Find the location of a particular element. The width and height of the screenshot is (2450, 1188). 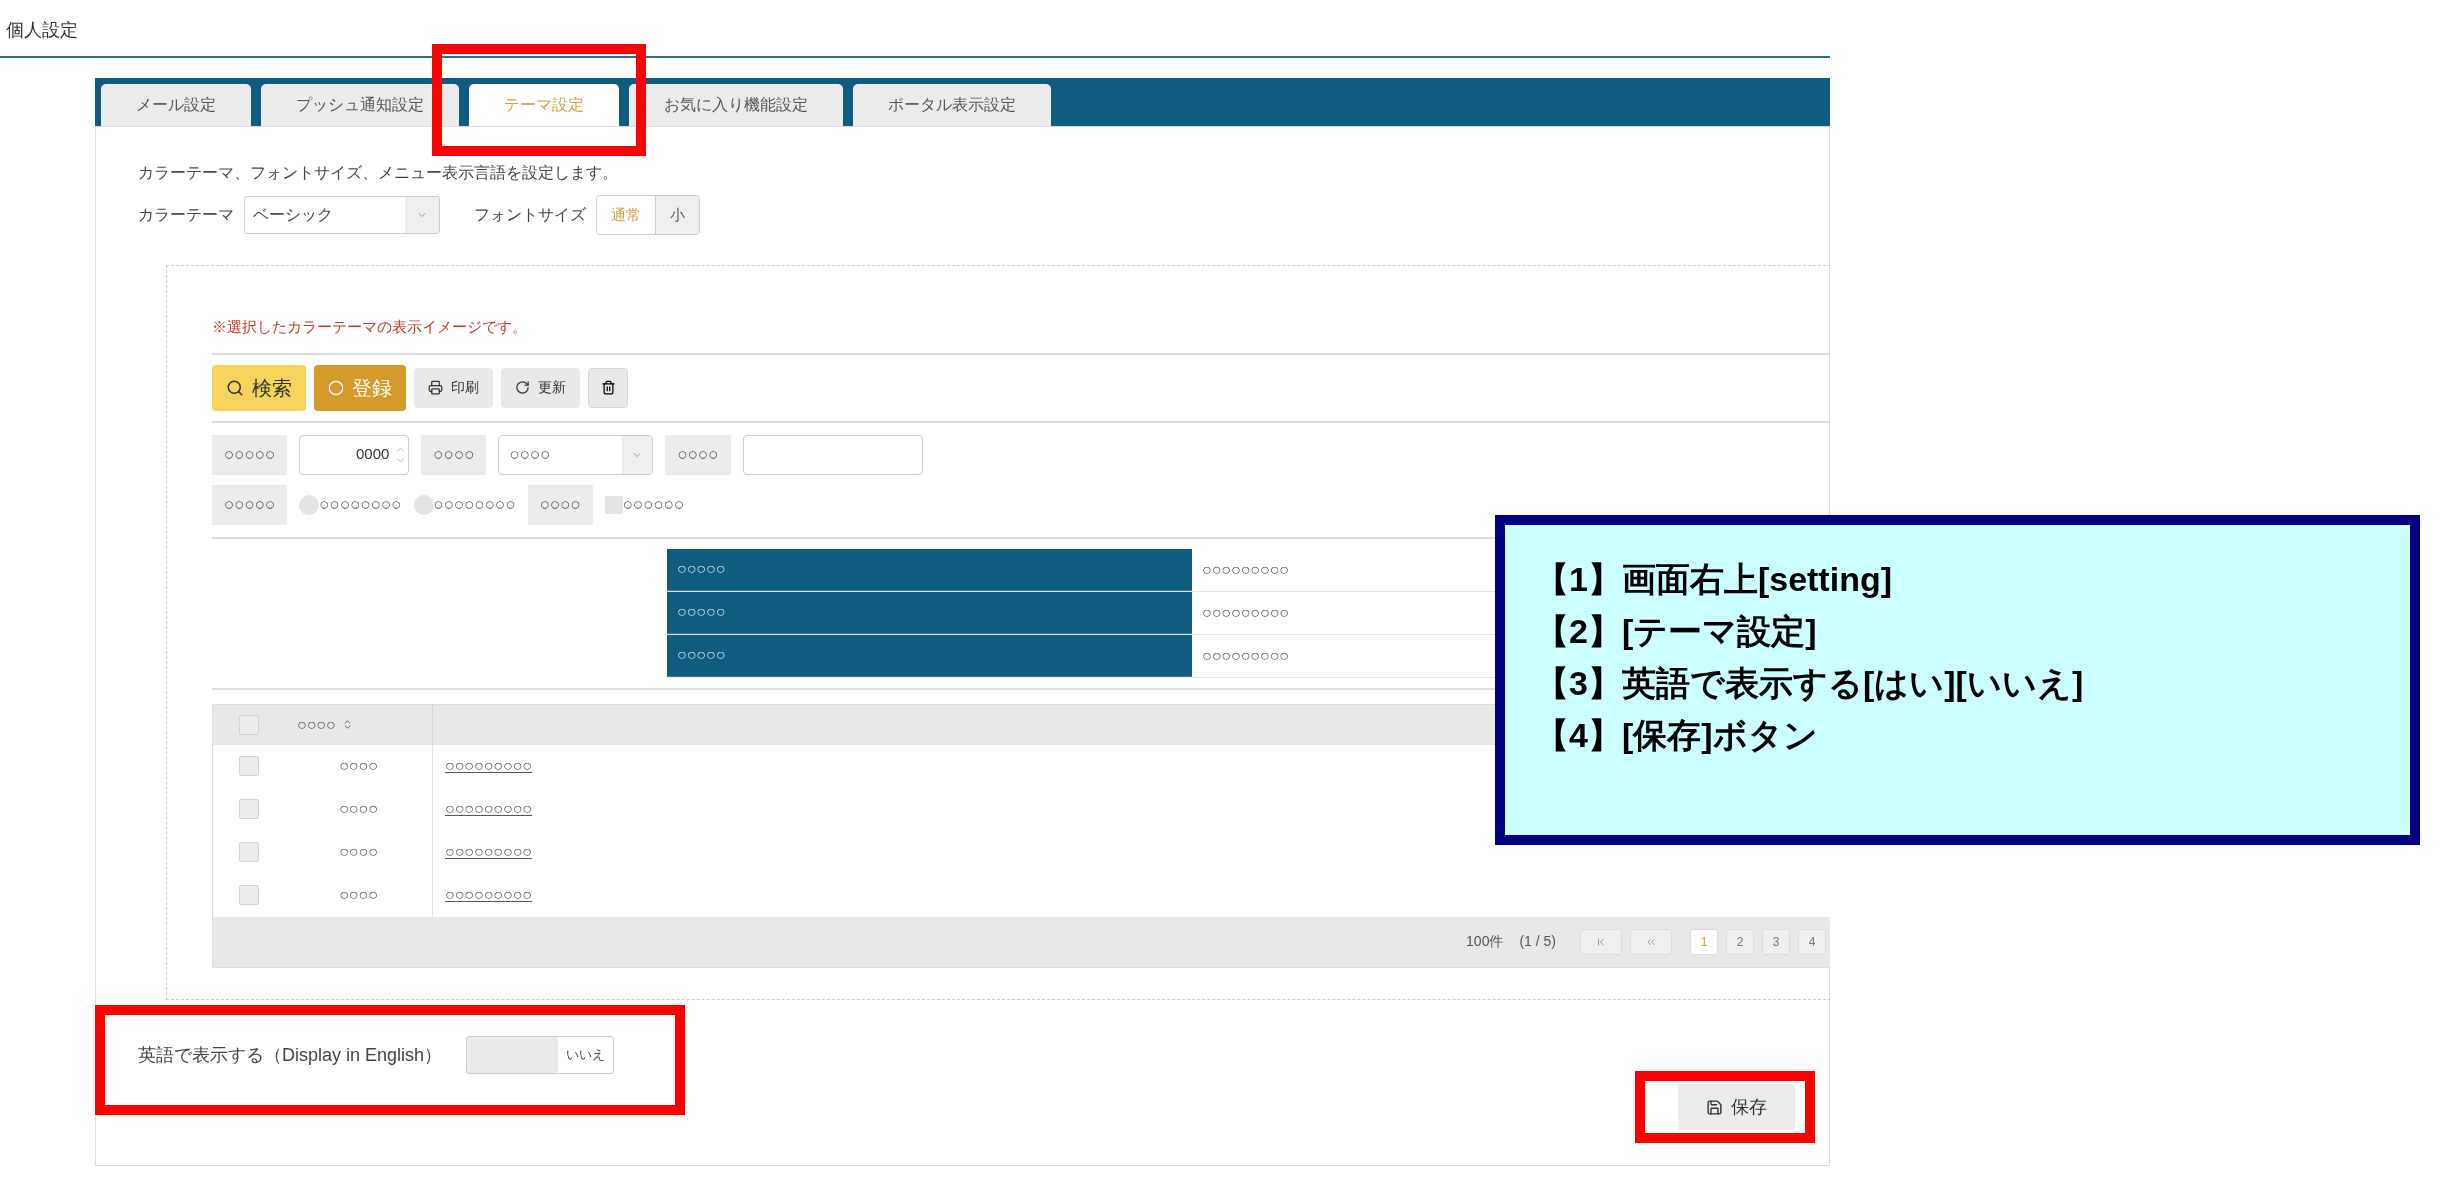

description-text: カラーテーマ、フォントサイズ、メニュー表示言語を設定します。 is located at coordinates (378, 173).